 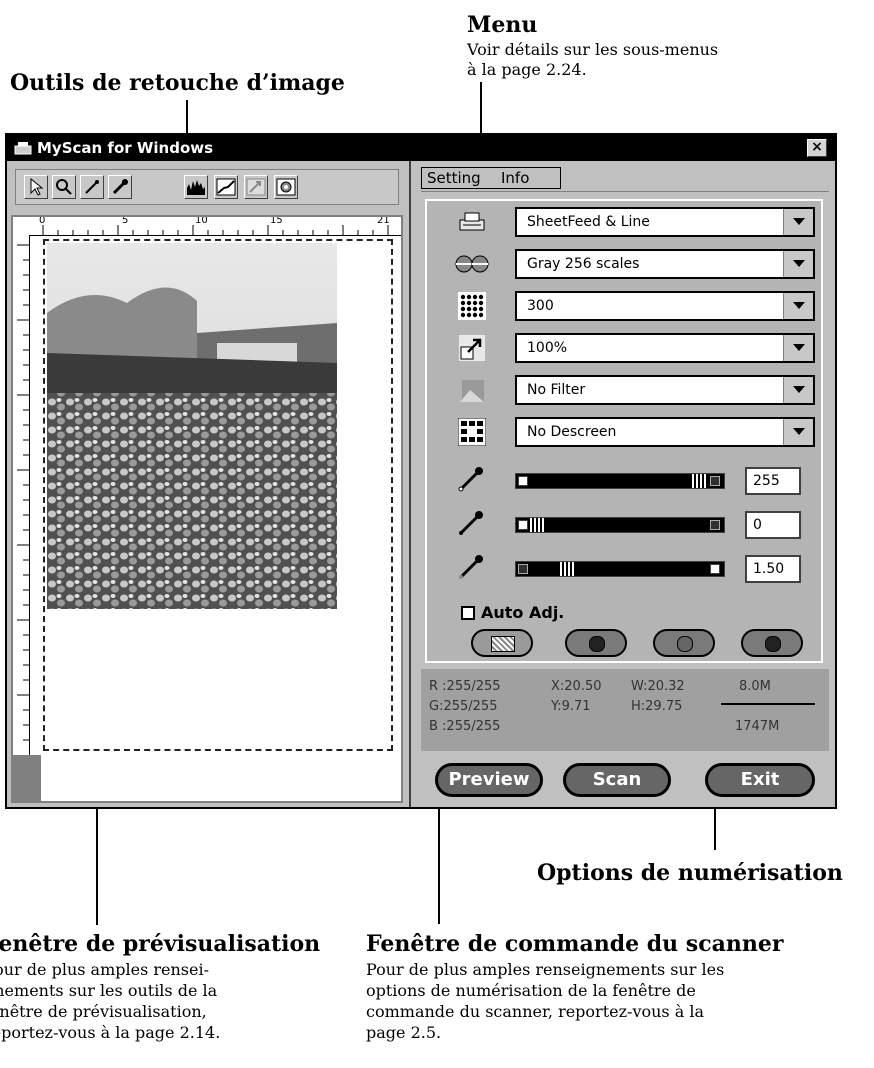 What do you see at coordinates (109, 990) in the screenshot?
I see `preview-callout-text-2: gnements sur les outils de la` at bounding box center [109, 990].